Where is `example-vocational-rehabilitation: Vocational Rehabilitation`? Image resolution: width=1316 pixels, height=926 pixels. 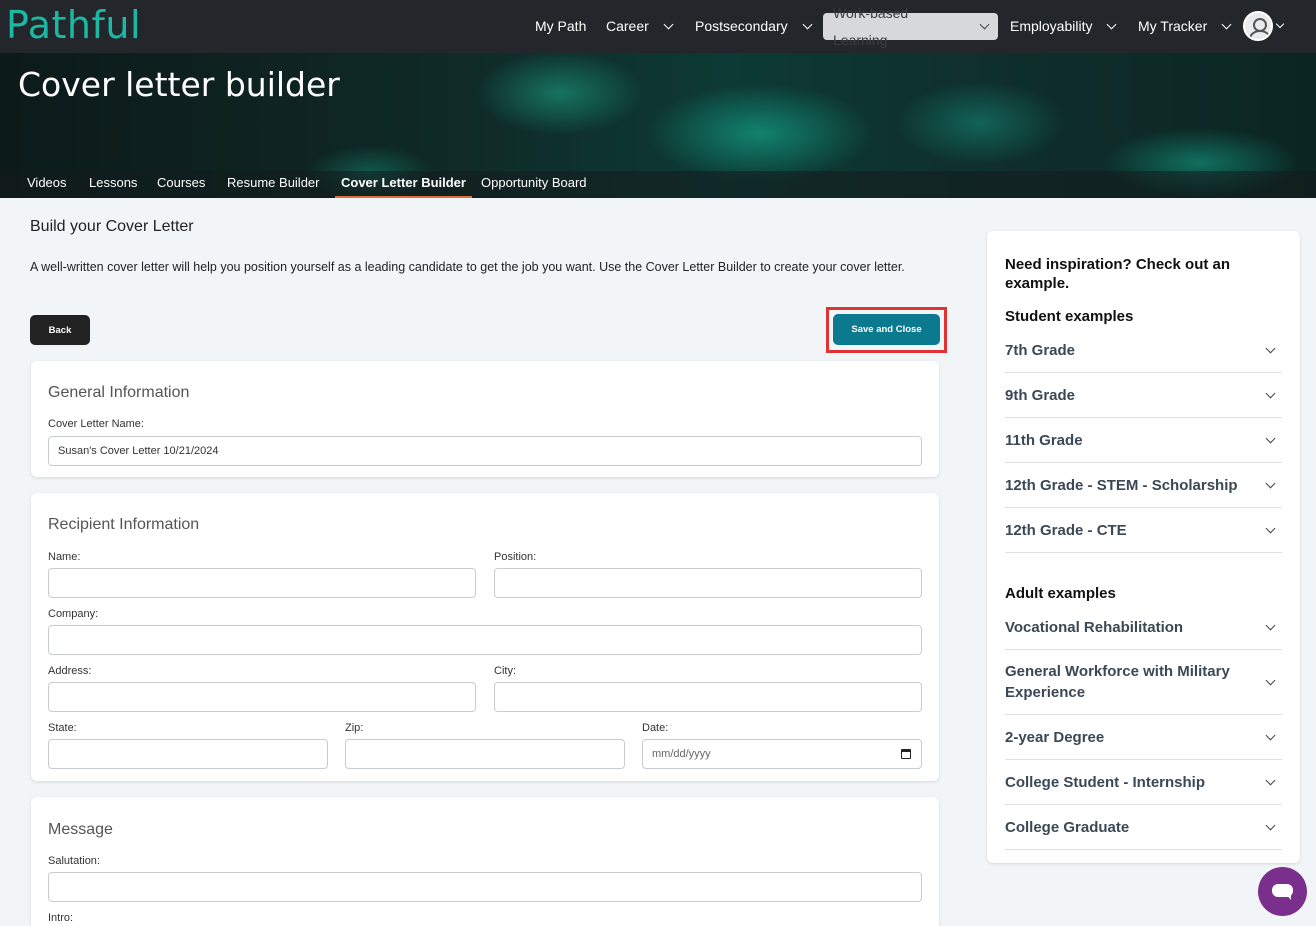
example-vocational-rehabilitation: Vocational Rehabilitation is located at coordinates (1143, 627).